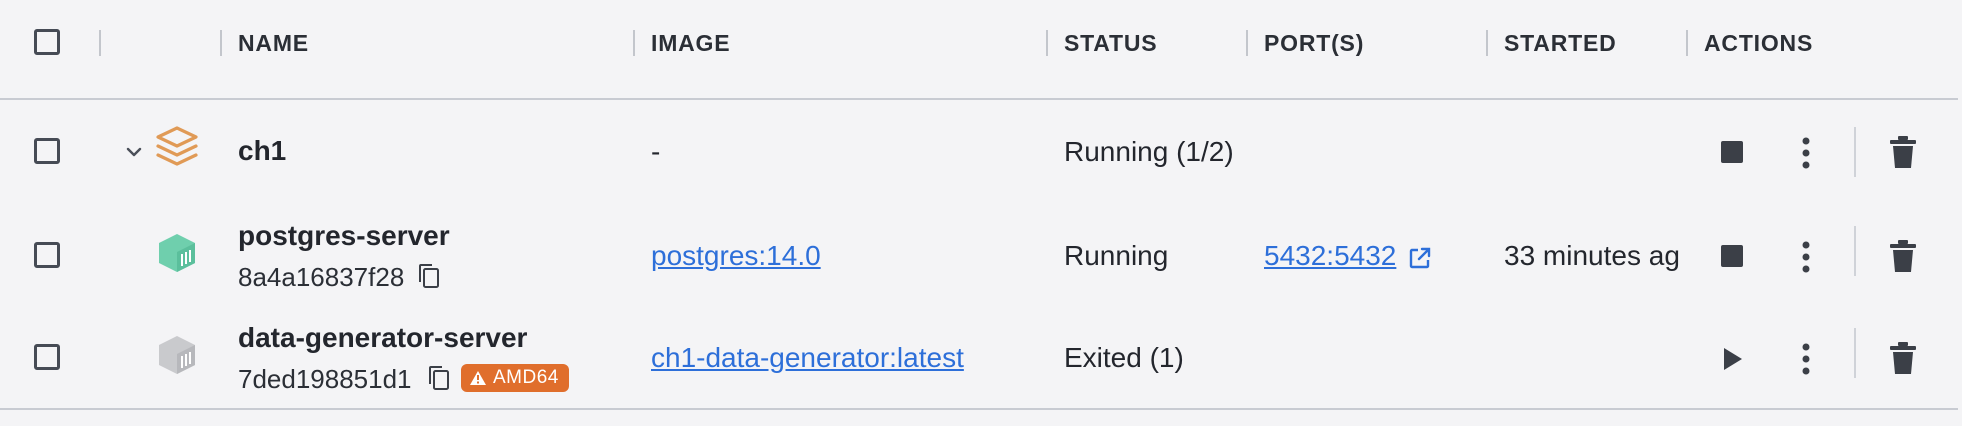  What do you see at coordinates (1592, 255) in the screenshot?
I see `started-time: 33 minutes ag` at bounding box center [1592, 255].